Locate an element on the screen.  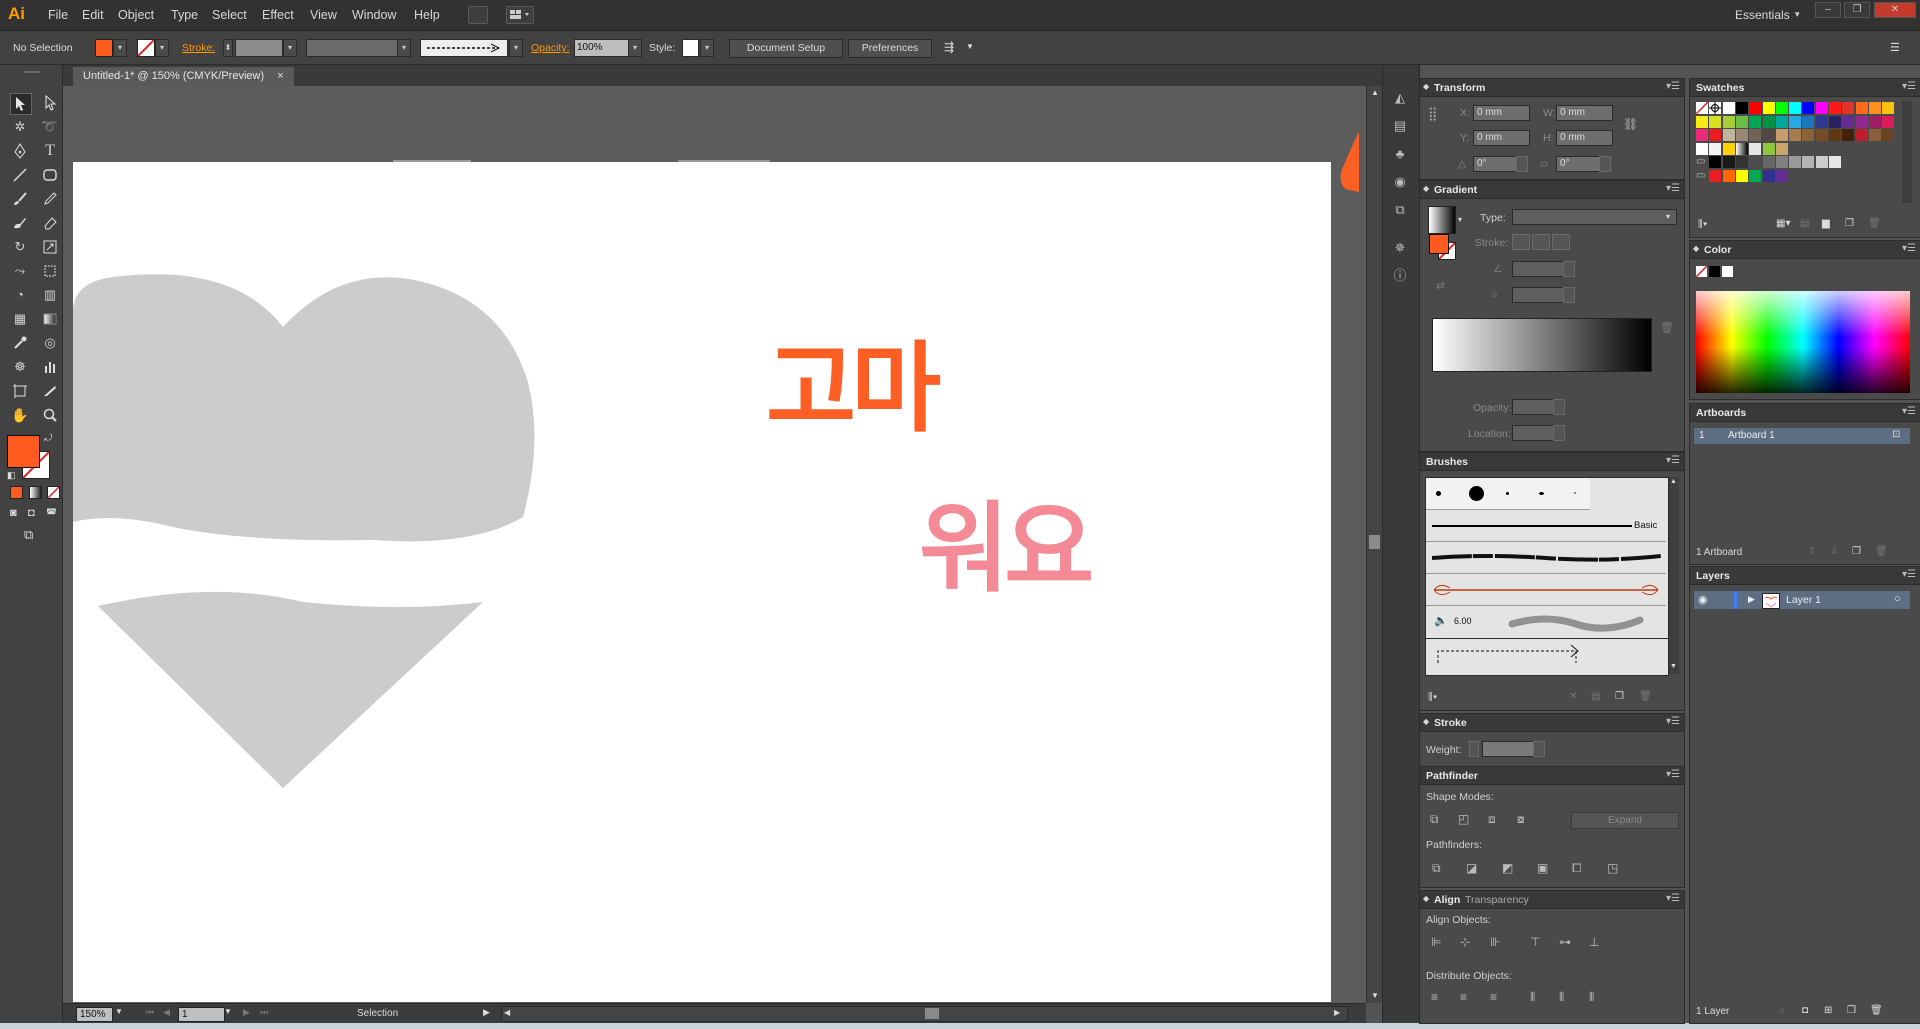
stroke-stepper: ⬍ is located at coordinates (228, 48).